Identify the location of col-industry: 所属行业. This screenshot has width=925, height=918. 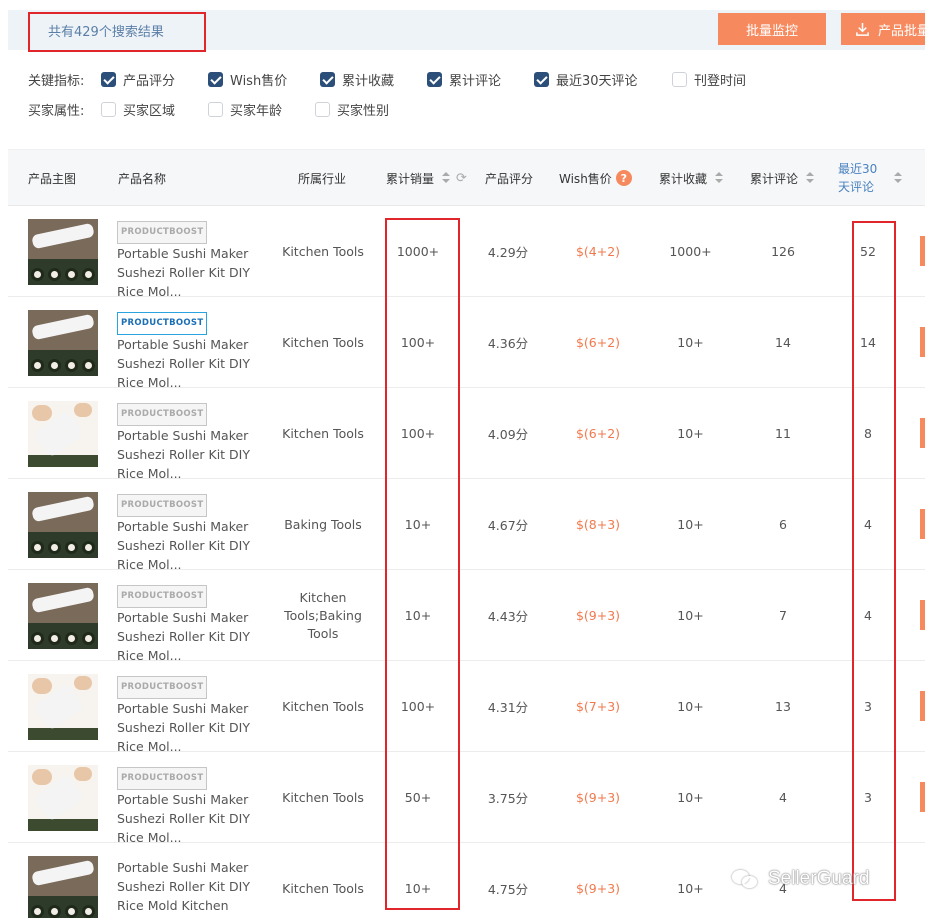
(322, 178).